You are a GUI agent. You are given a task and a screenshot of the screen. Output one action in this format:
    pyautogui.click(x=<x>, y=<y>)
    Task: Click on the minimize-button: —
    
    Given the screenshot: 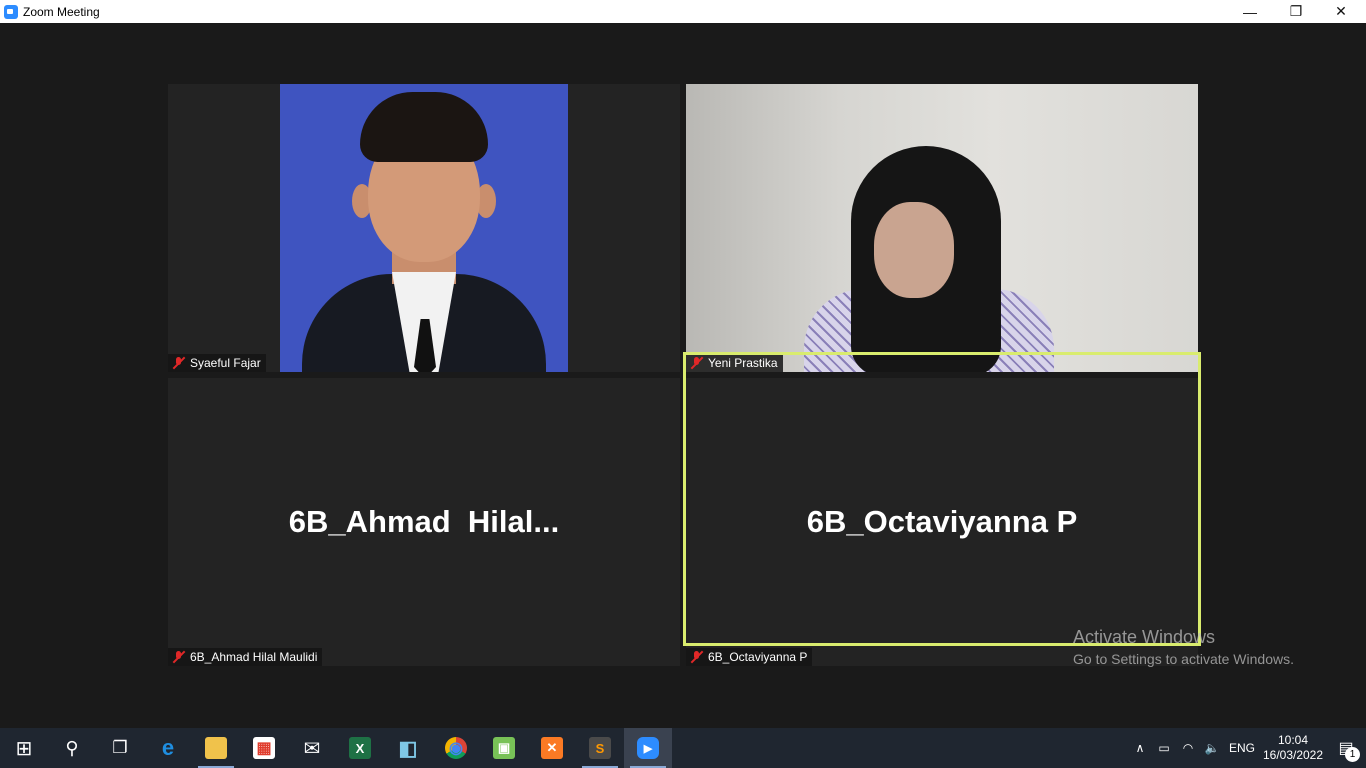 What is the action you would take?
    pyautogui.click(x=1250, y=11)
    